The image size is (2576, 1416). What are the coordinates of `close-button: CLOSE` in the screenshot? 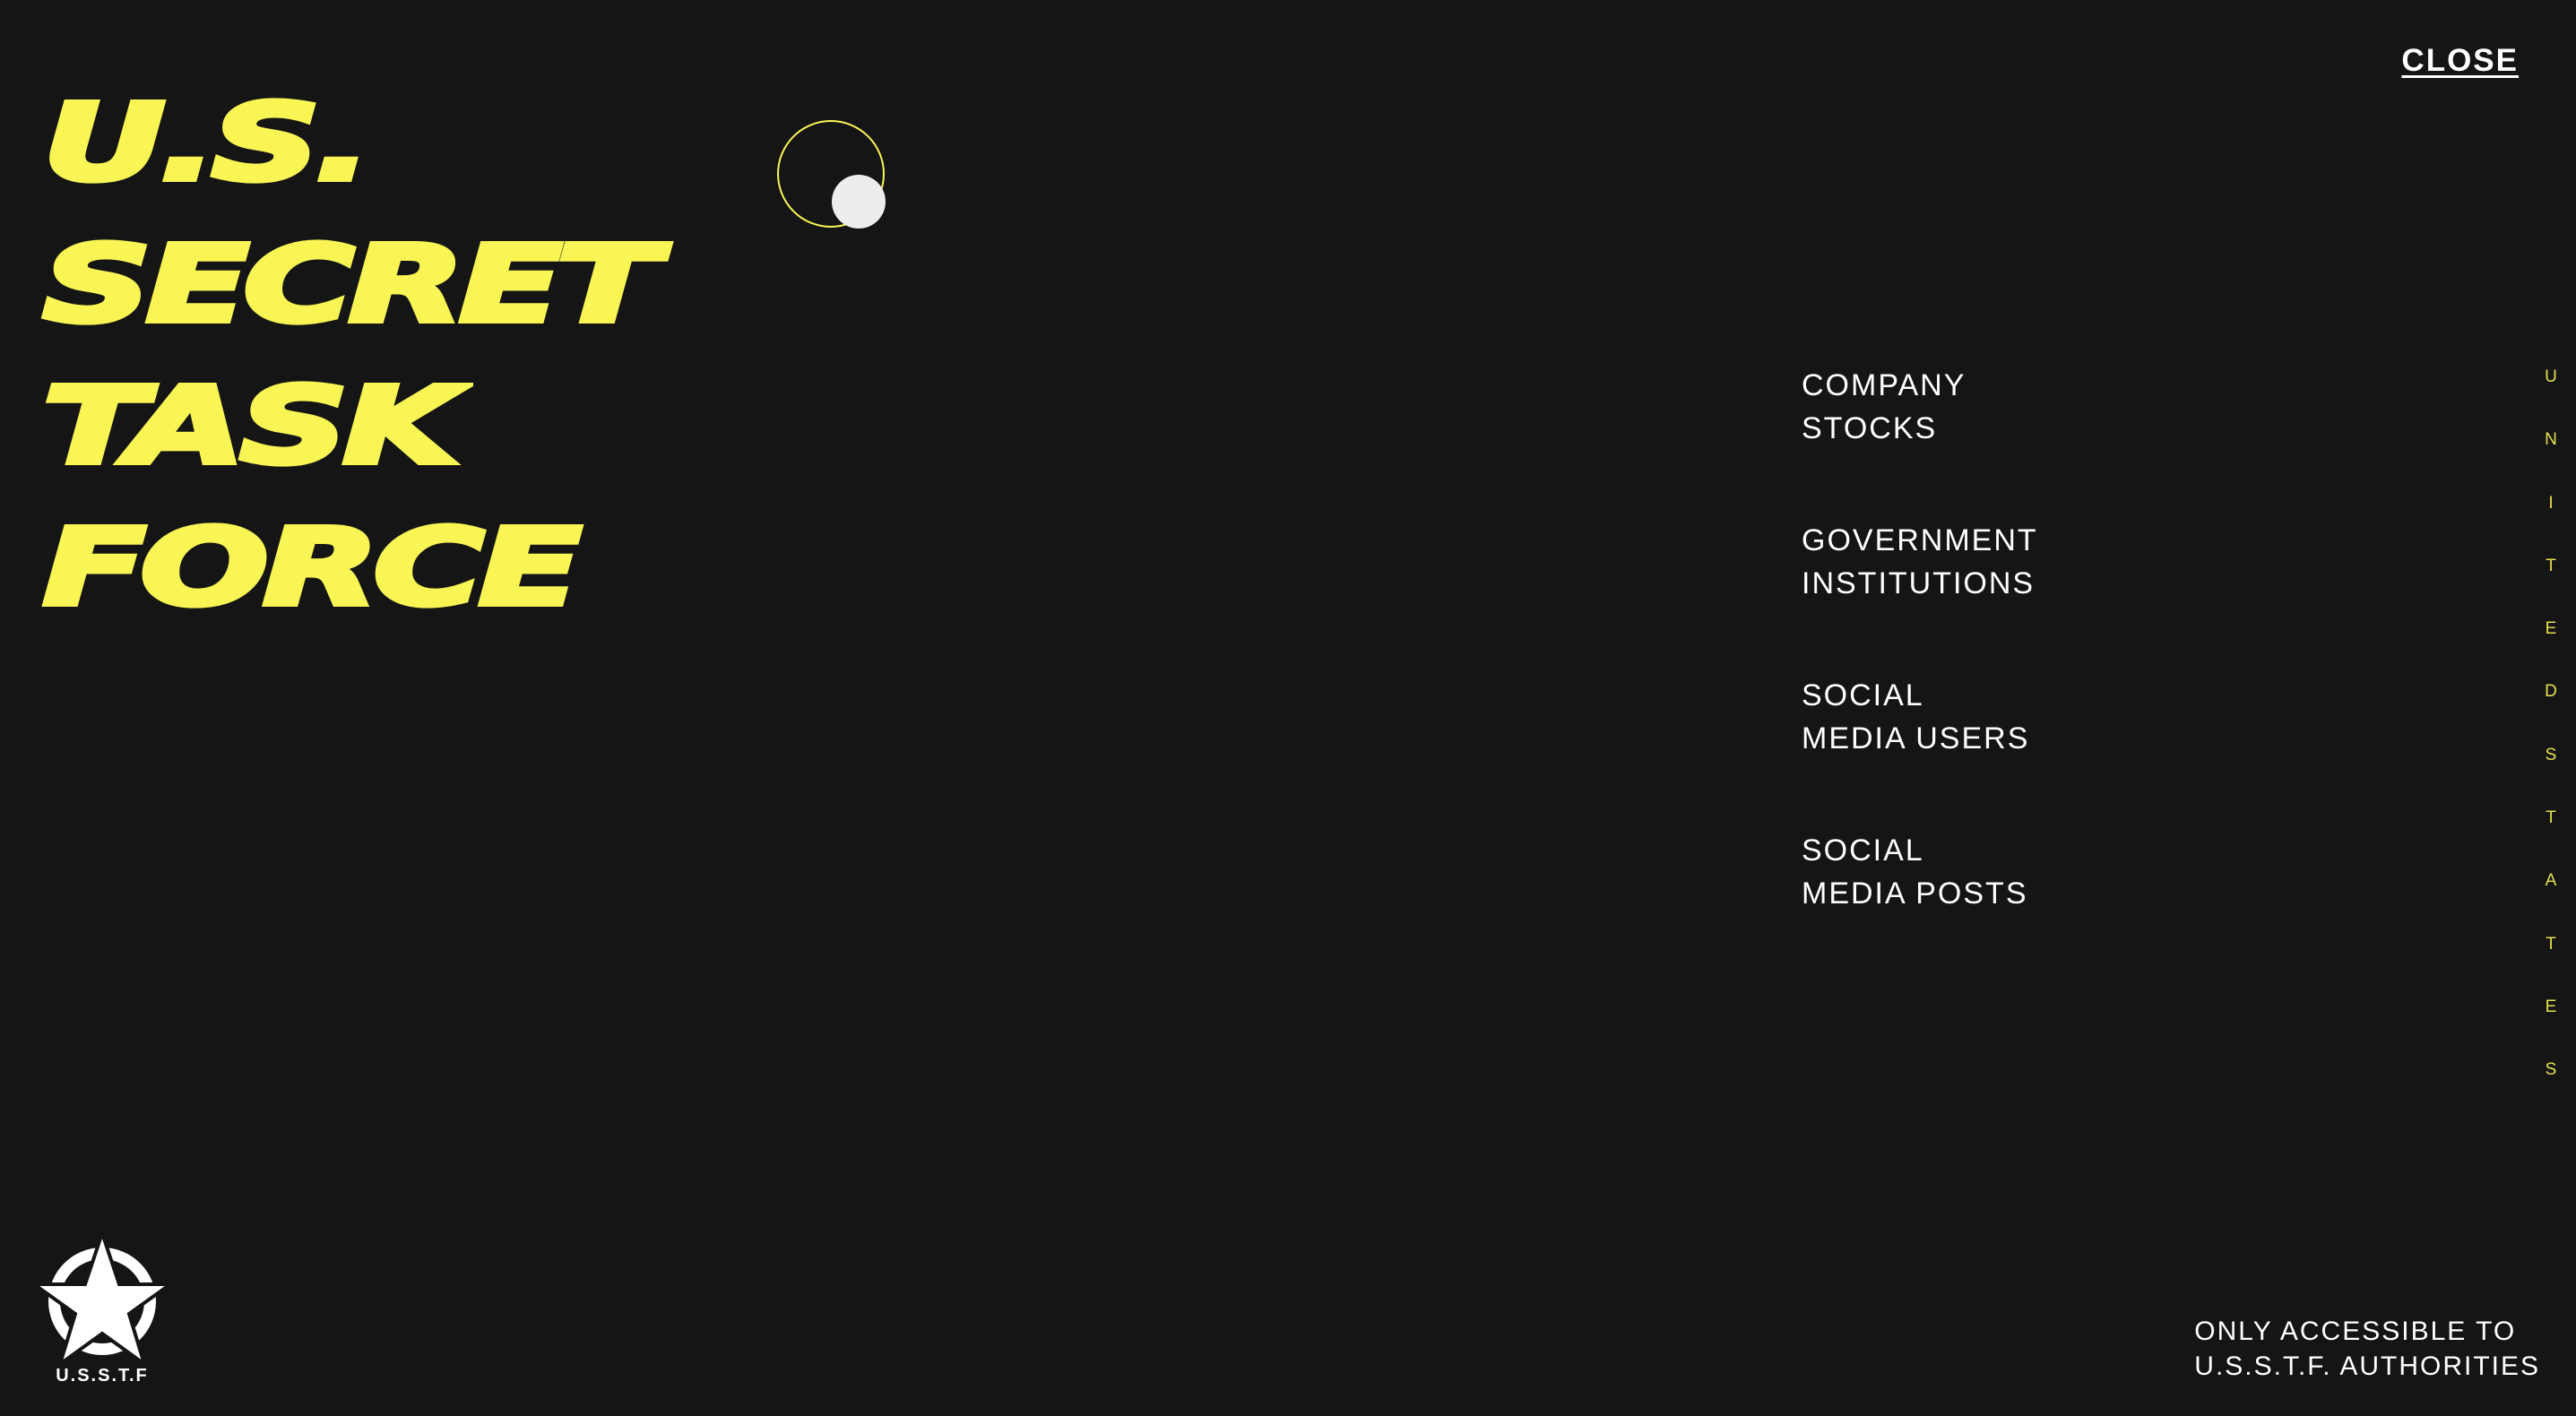 It's located at (2460, 61).